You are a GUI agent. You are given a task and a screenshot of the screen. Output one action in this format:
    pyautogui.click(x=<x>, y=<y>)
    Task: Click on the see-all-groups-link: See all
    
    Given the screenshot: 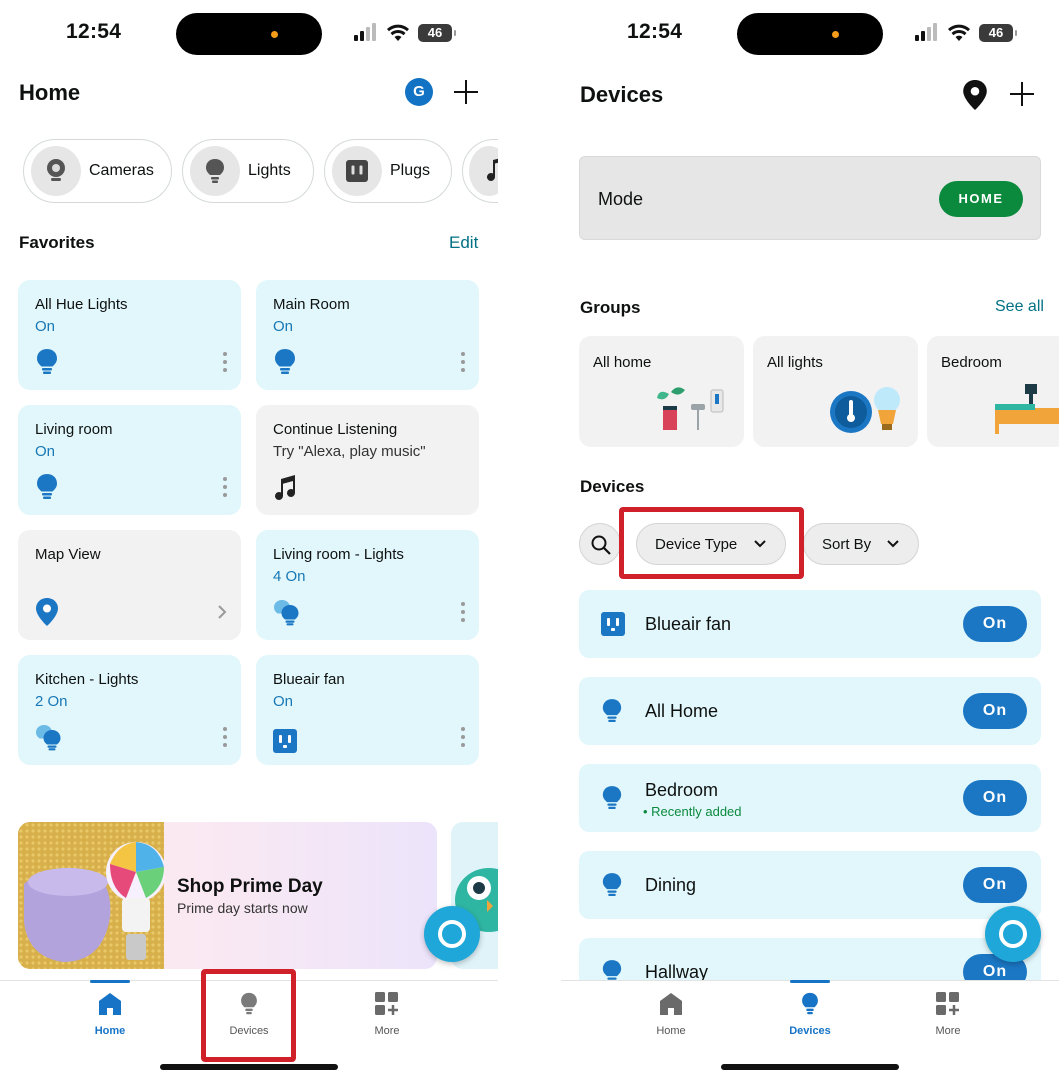 What is the action you would take?
    pyautogui.click(x=1019, y=307)
    